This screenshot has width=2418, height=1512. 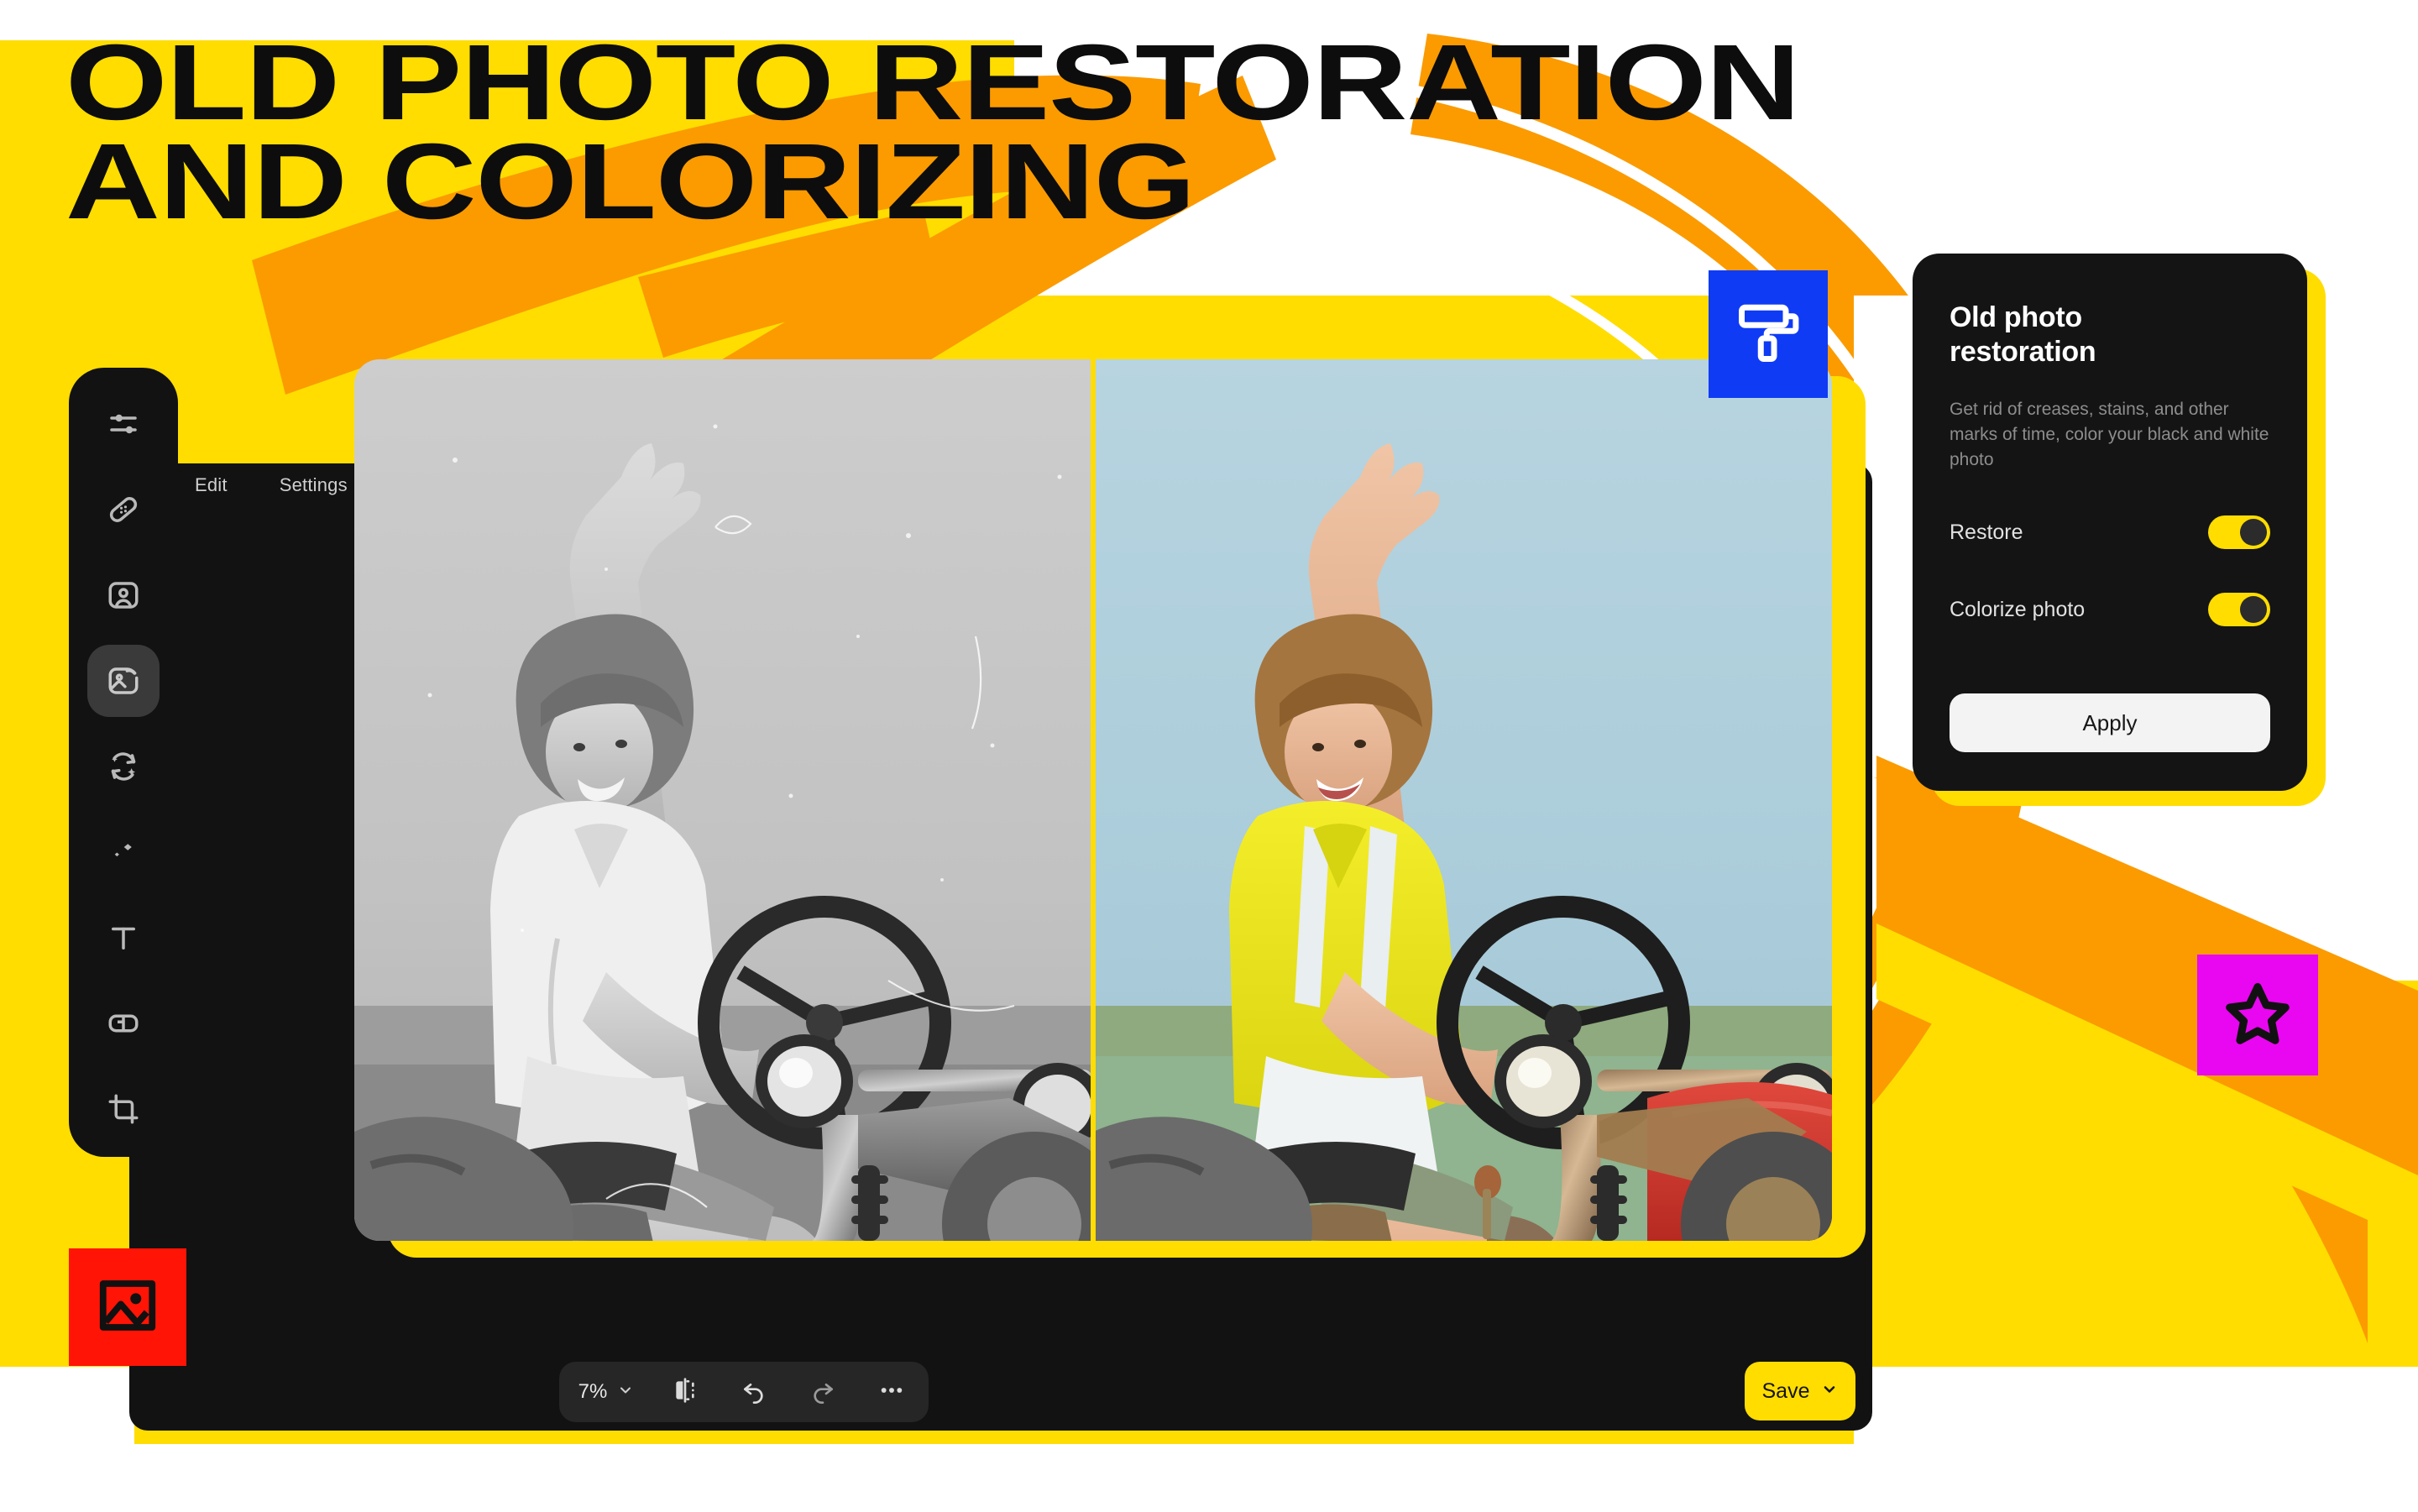 I want to click on toggle-row-restore: Restore, so click(x=2110, y=532).